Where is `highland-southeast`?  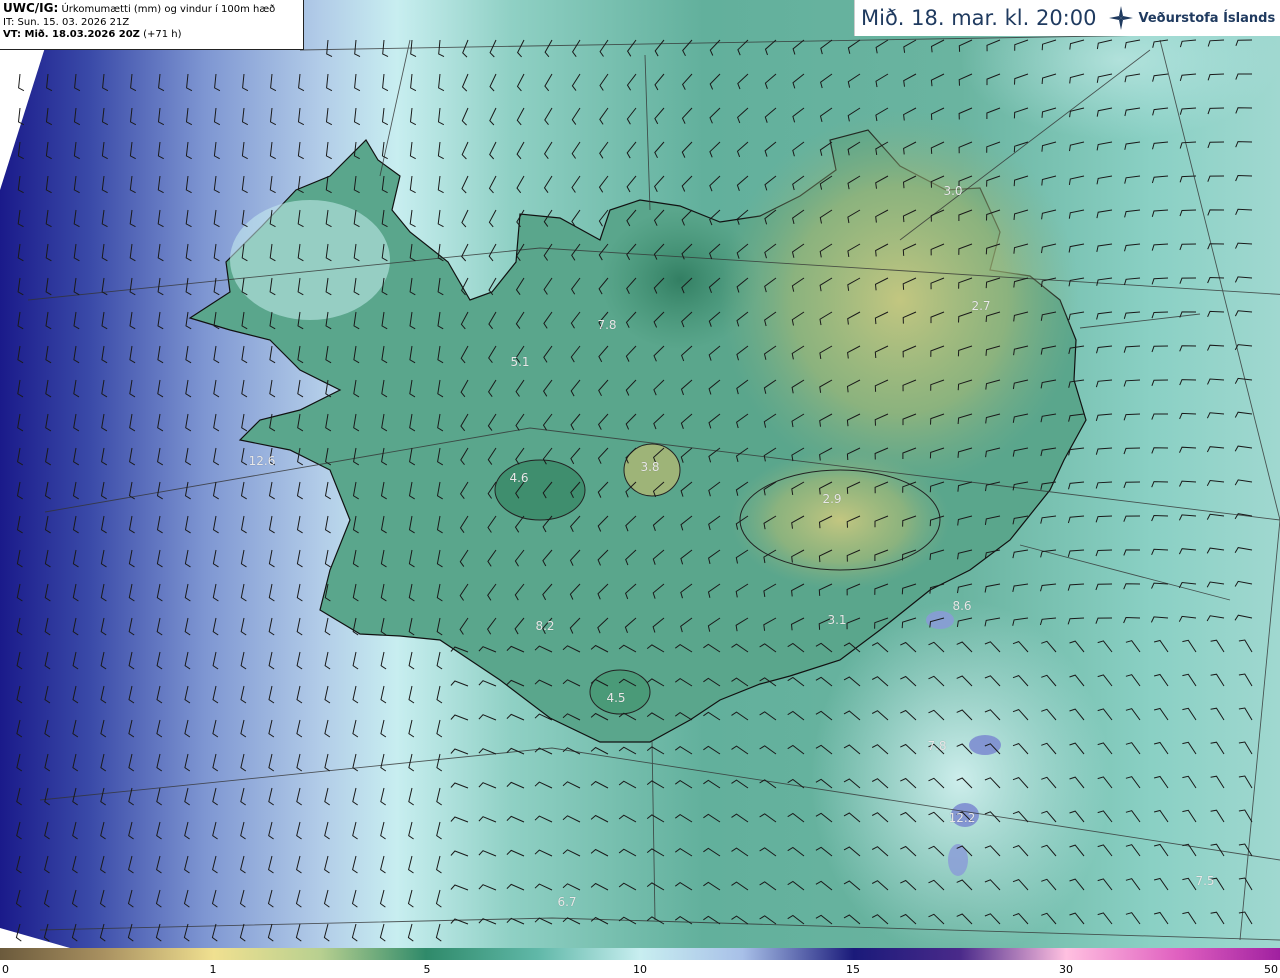
highland-southeast is located at coordinates (840, 520).